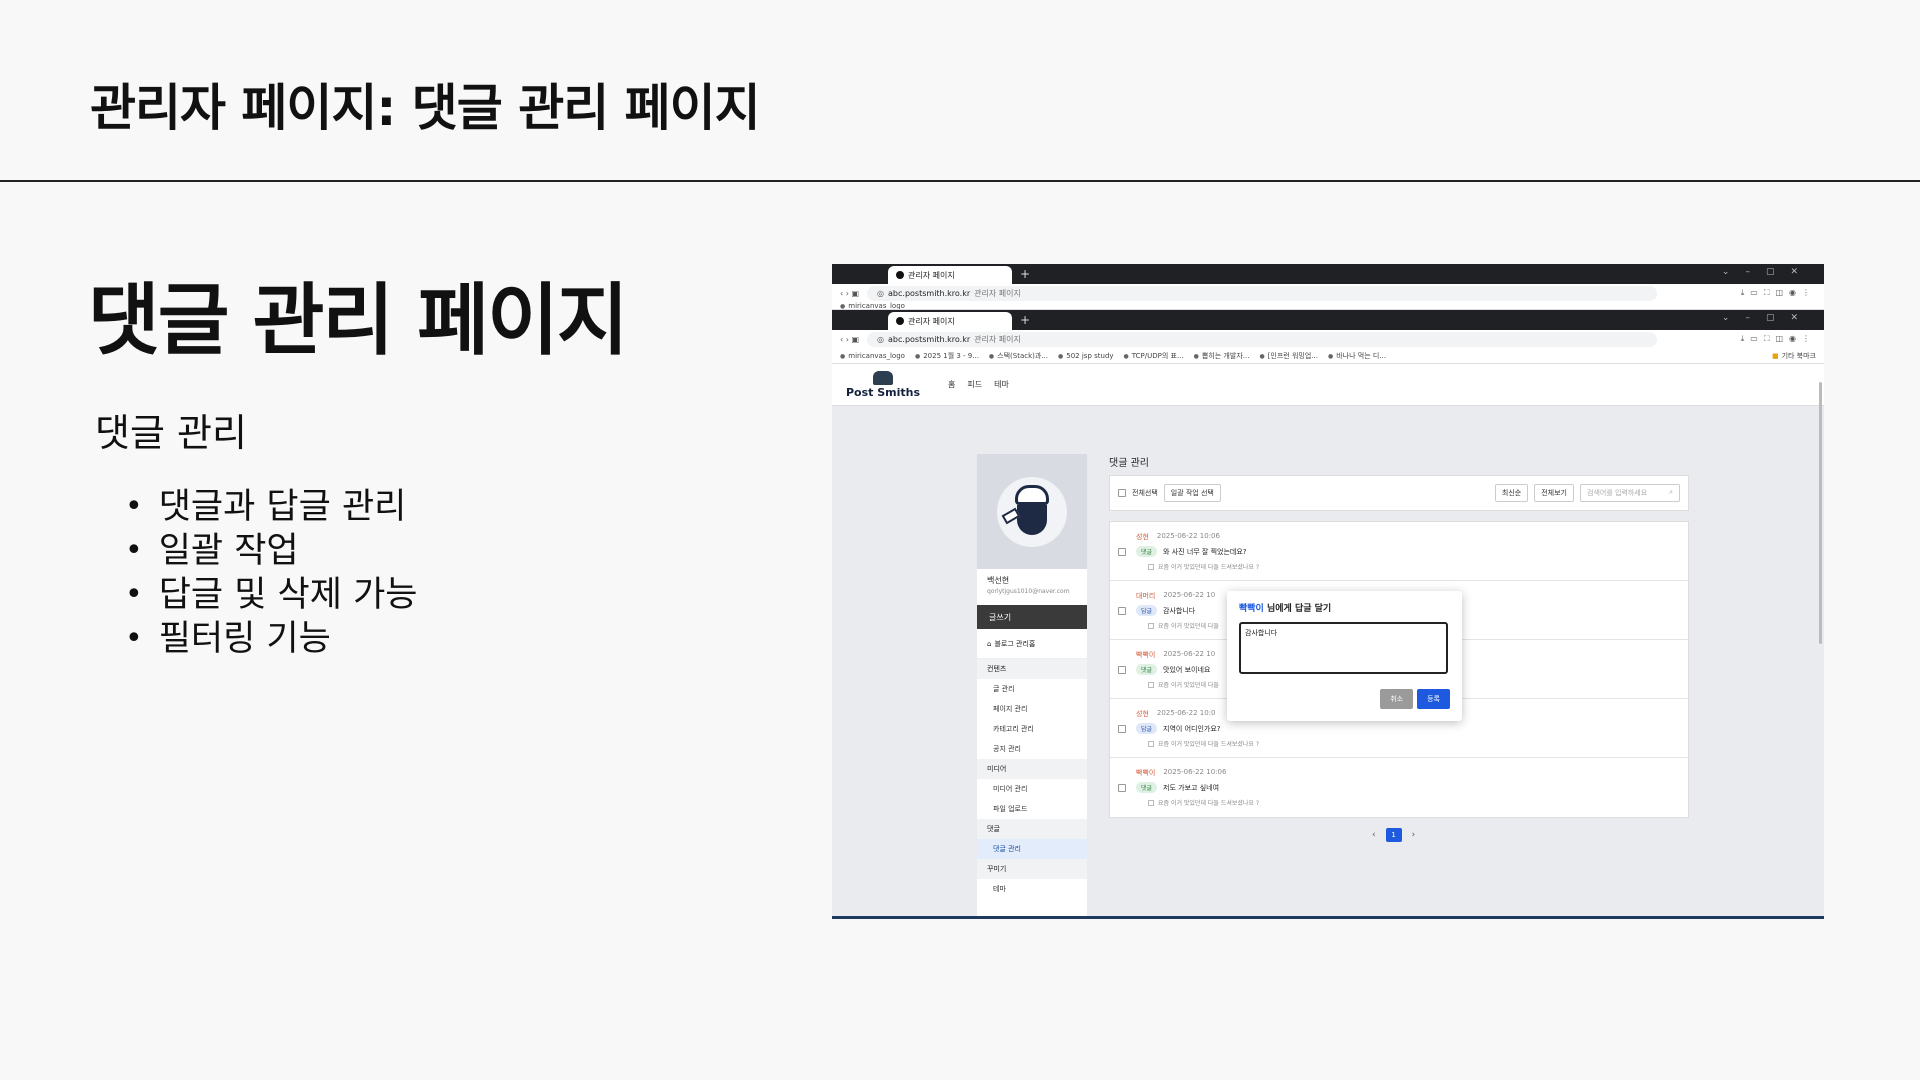 This screenshot has height=1080, width=1920. I want to click on comment-toolbar: 전체선택 일괄 작업 선택 최신순 전체보기 검색어를 입력하세요 ⌕, so click(1399, 493).